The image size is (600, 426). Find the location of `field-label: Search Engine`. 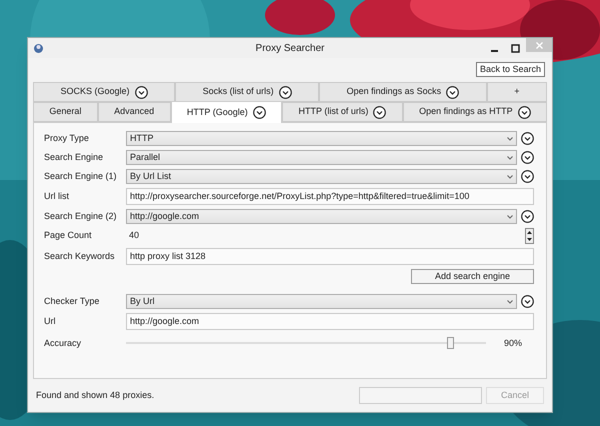

field-label: Search Engine is located at coordinates (74, 157).